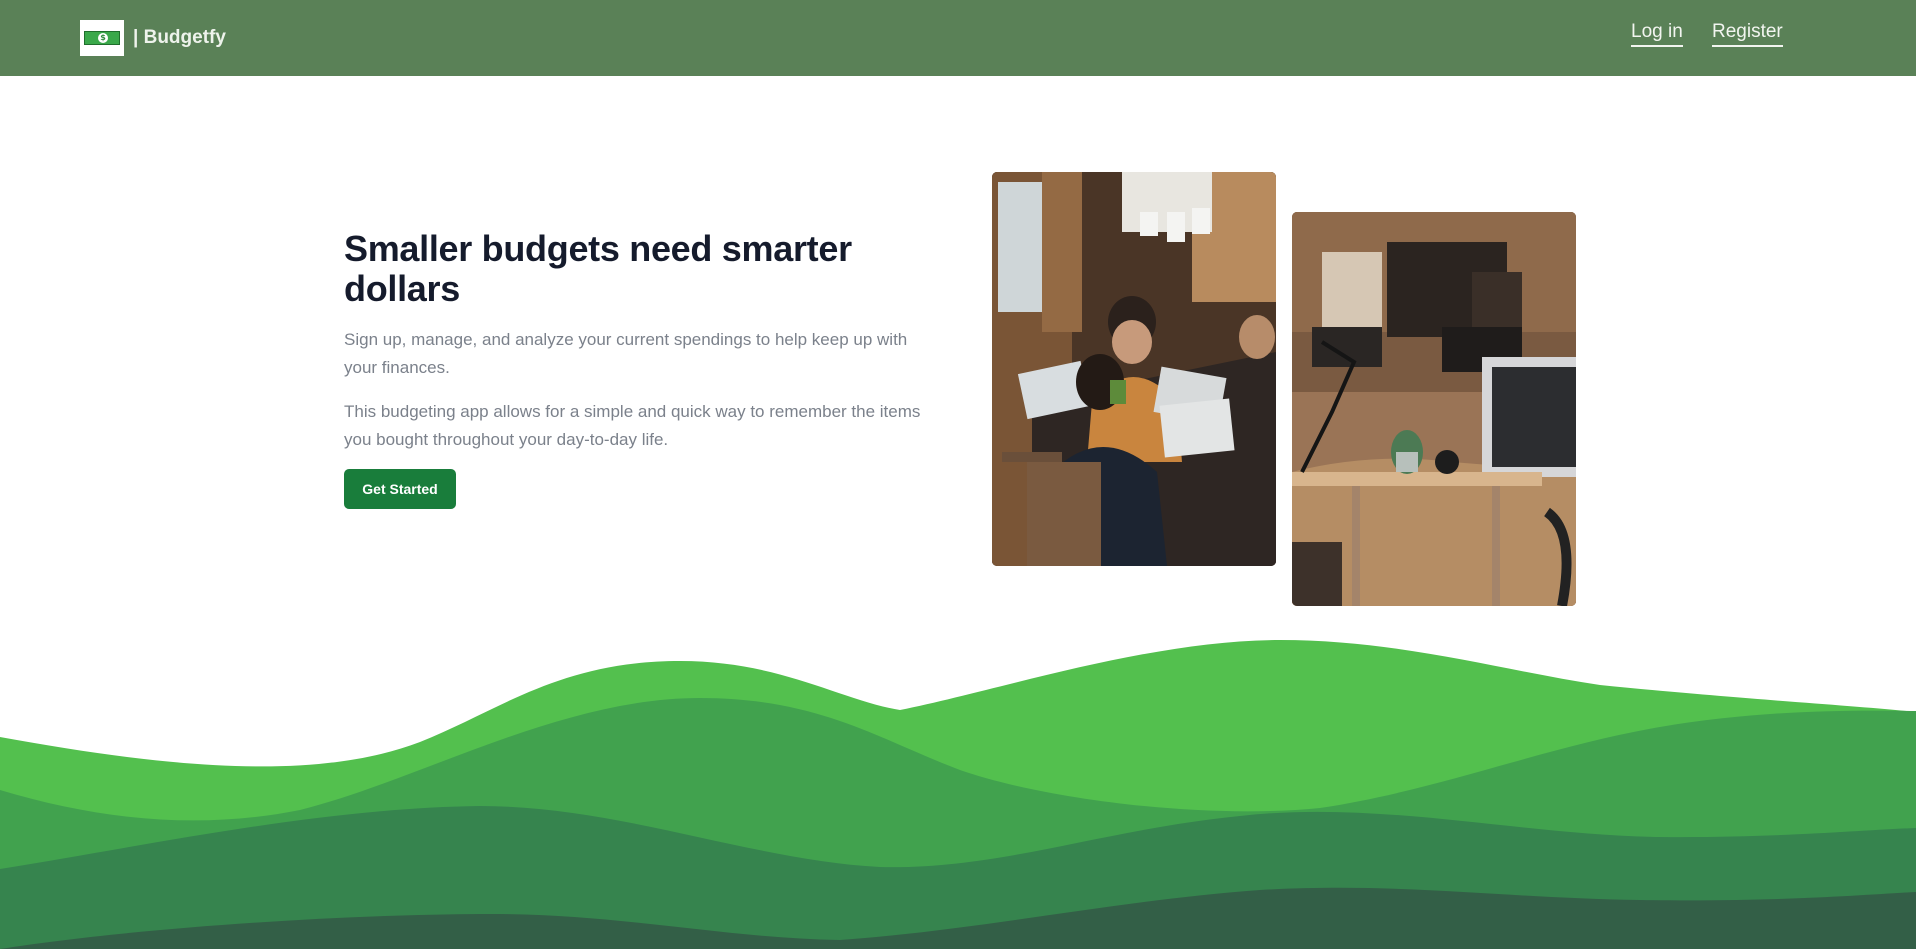 Image resolution: width=1916 pixels, height=949 pixels. I want to click on office-workspace-photo, so click(1434, 409).